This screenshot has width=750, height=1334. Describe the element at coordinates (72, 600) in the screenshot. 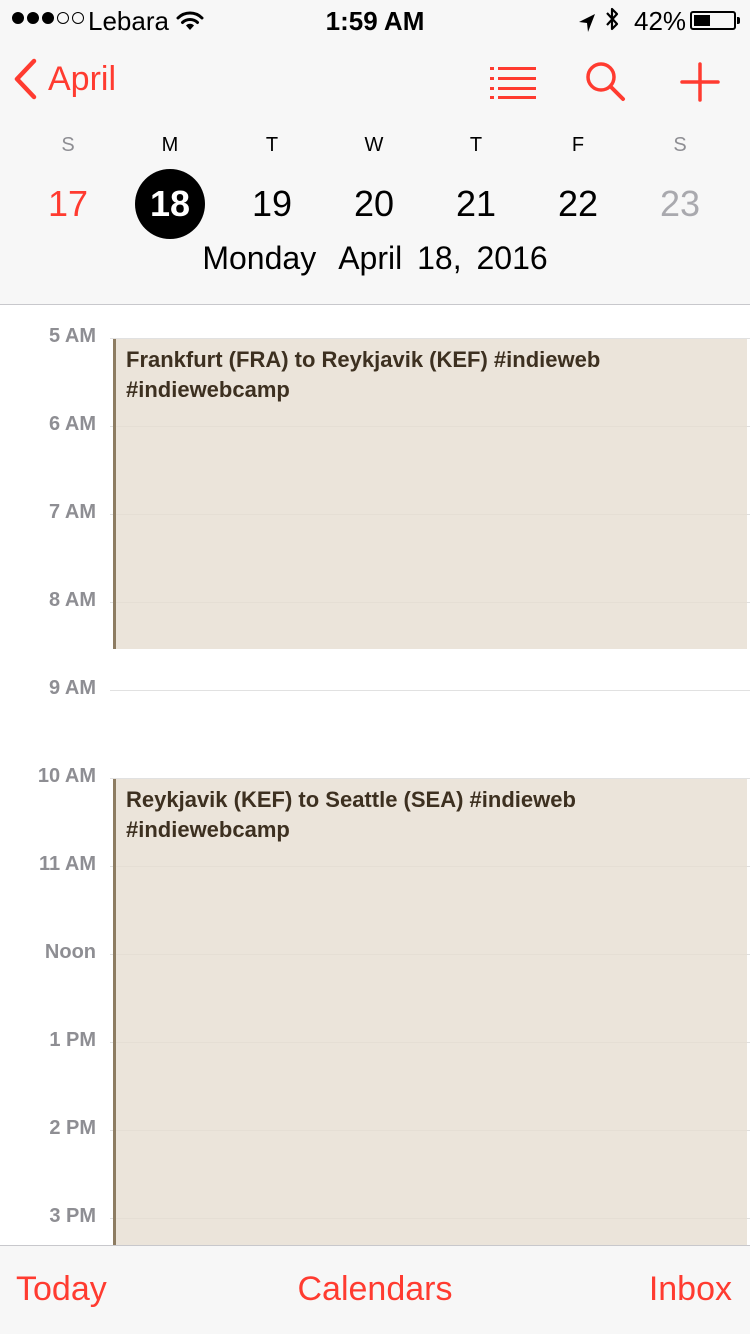

I see `hour-label: 8 AM` at that location.